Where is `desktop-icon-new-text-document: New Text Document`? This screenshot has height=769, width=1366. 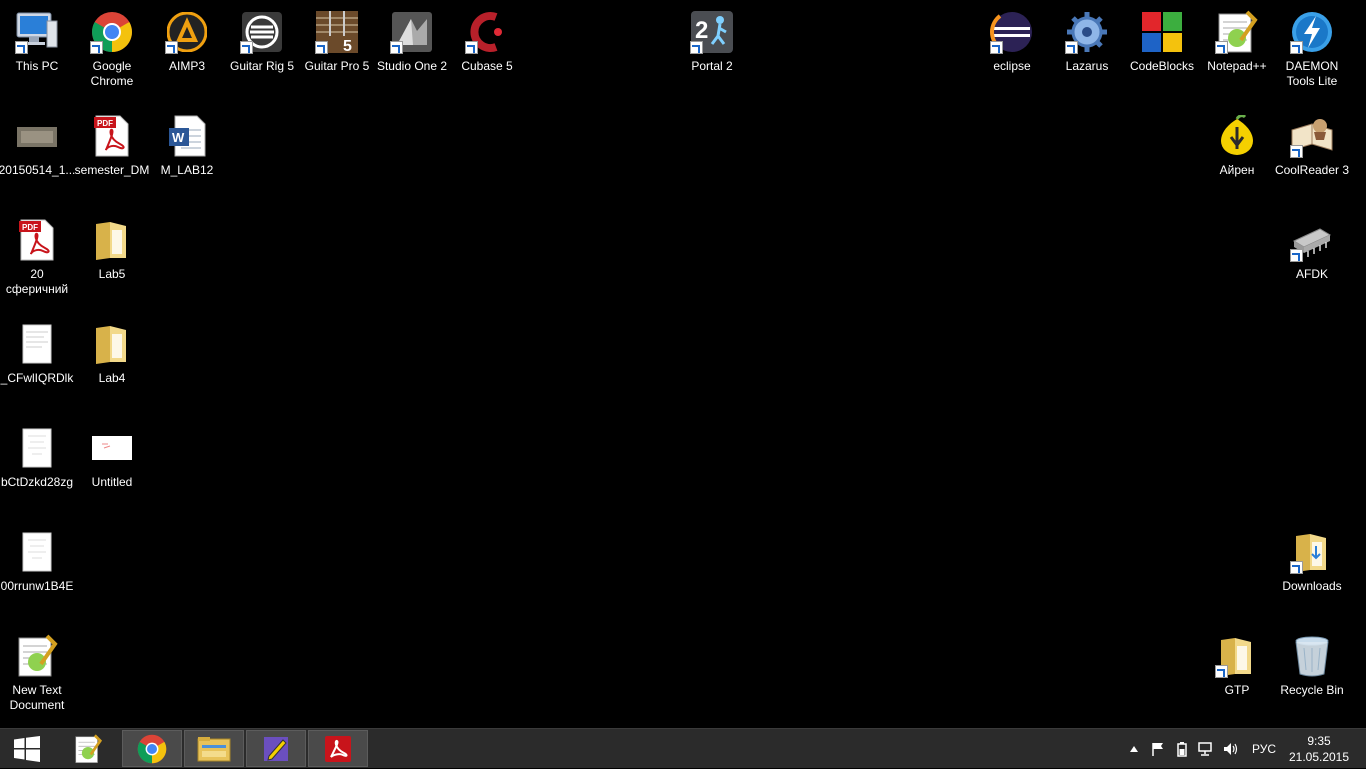 desktop-icon-new-text-document: New Text Document is located at coordinates (37, 670).